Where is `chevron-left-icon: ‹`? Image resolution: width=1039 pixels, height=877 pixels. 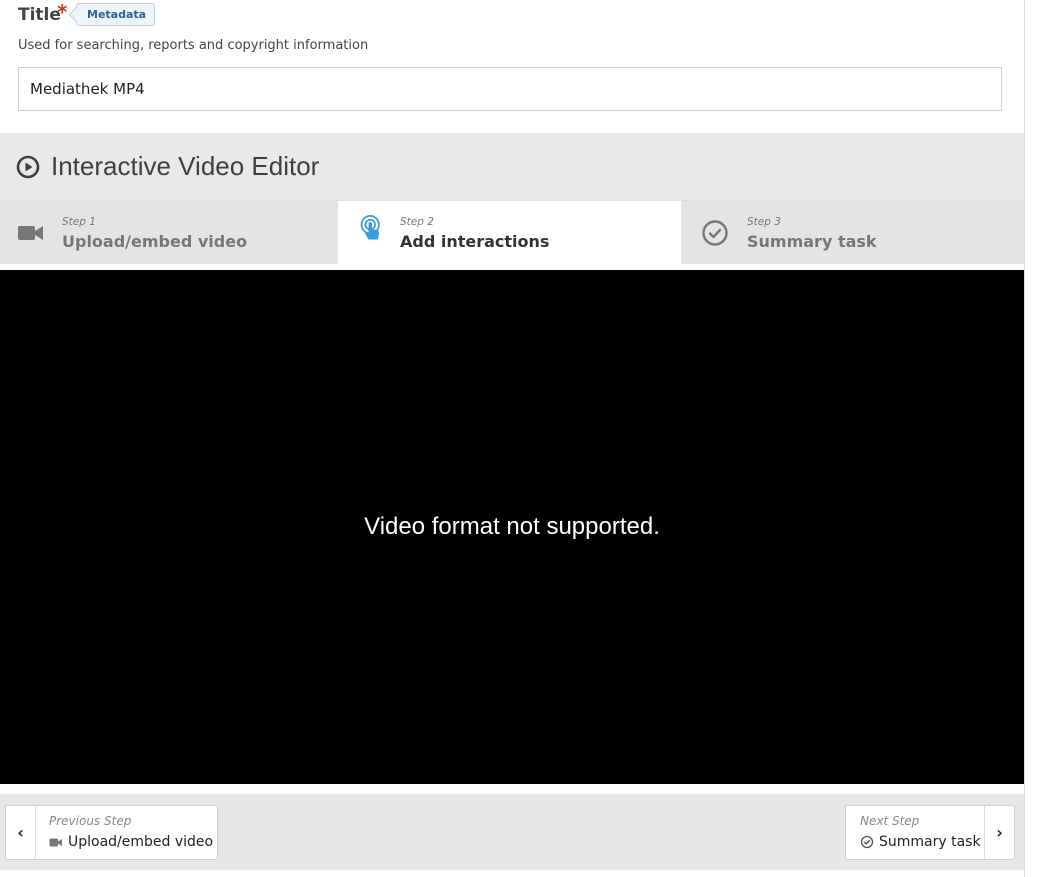
chevron-left-icon: ‹ is located at coordinates (21, 832).